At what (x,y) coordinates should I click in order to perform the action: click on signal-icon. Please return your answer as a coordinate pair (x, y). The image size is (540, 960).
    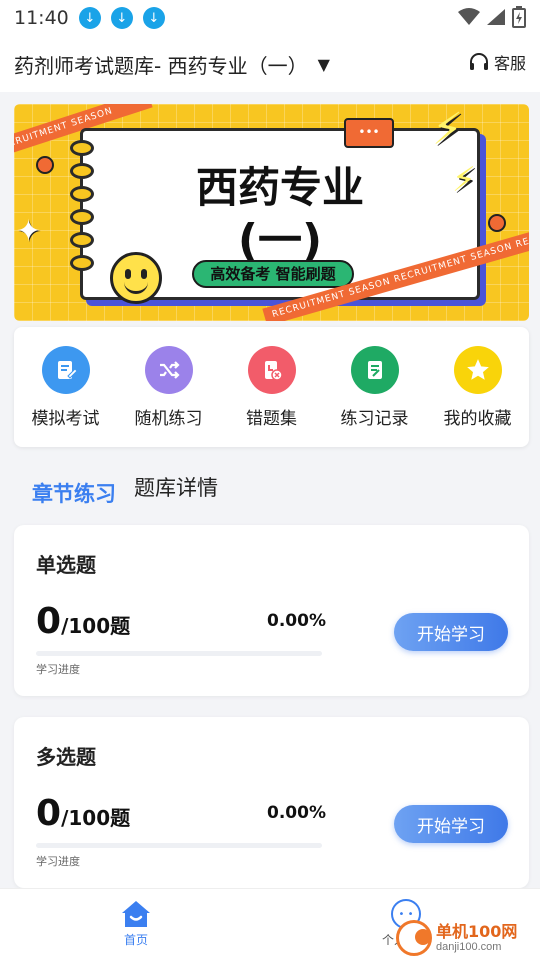
    Looking at the image, I should click on (496, 17).